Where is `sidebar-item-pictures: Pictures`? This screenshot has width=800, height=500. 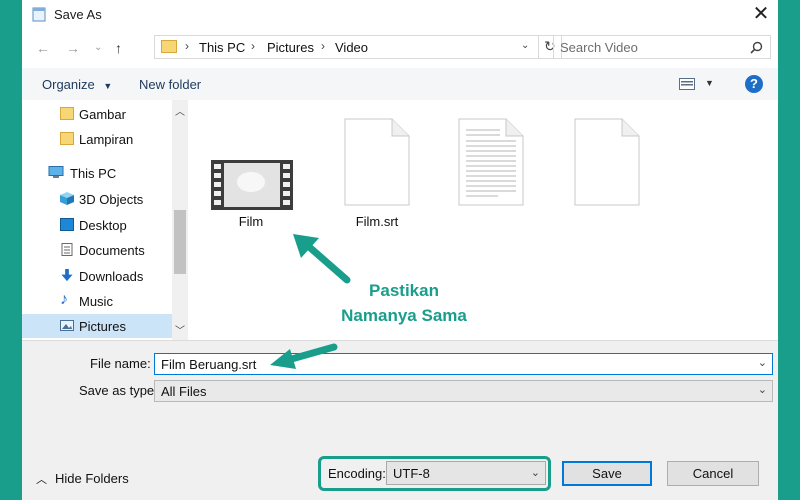
sidebar-item-pictures: Pictures is located at coordinates (97, 326).